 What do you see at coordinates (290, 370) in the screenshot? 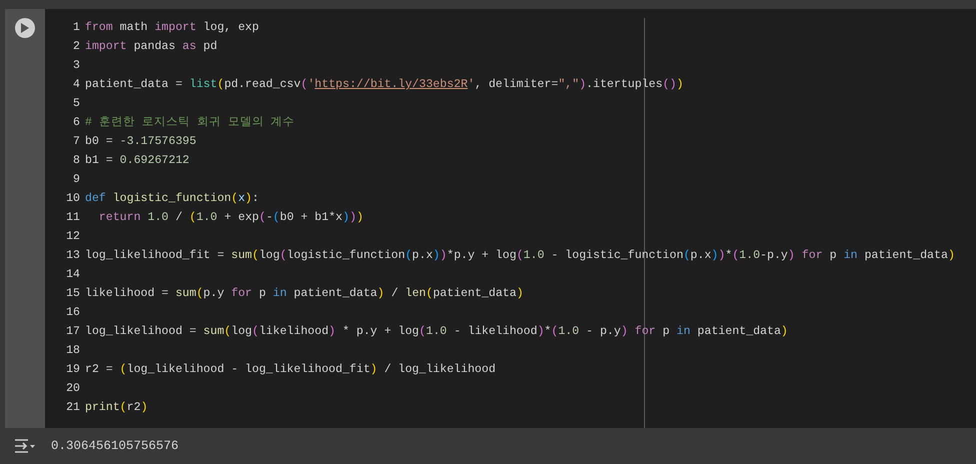
I see `code-line: r2 = (log_likelihood - log_likelihood_fit) / log_likelihood` at bounding box center [290, 370].